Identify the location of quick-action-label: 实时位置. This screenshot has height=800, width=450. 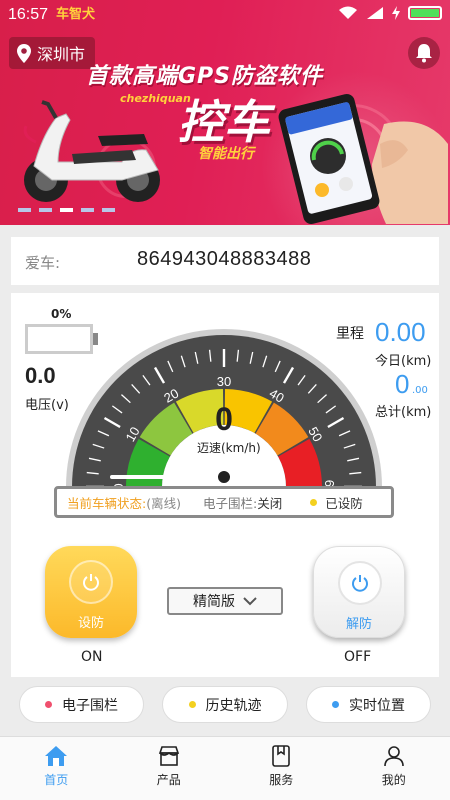
(377, 705).